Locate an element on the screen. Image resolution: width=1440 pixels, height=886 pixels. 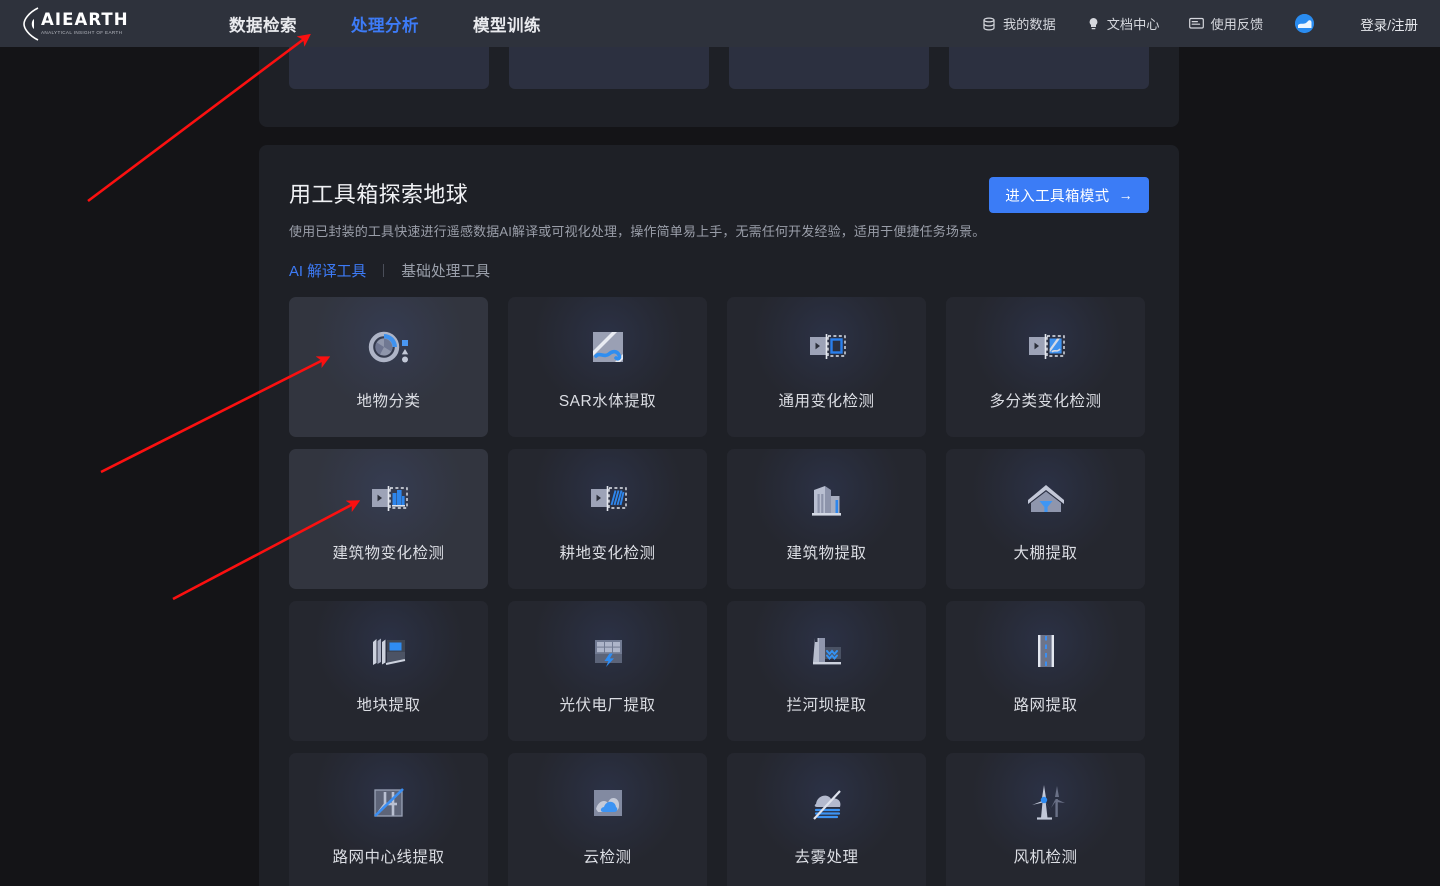
arrow-right-icon: → is located at coordinates (1125, 195).